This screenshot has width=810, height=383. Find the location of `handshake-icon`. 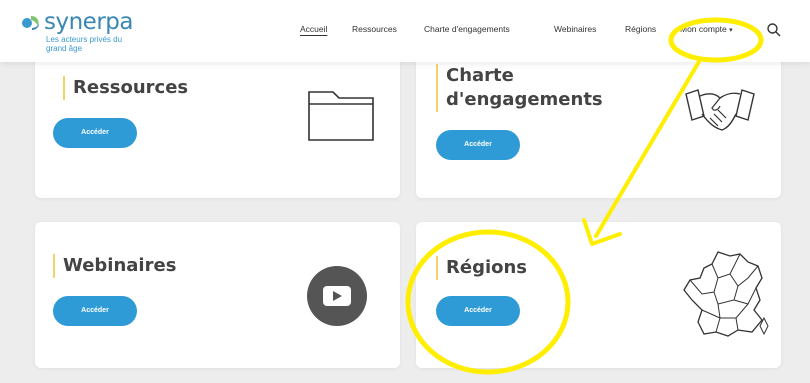

handshake-icon is located at coordinates (720, 110).